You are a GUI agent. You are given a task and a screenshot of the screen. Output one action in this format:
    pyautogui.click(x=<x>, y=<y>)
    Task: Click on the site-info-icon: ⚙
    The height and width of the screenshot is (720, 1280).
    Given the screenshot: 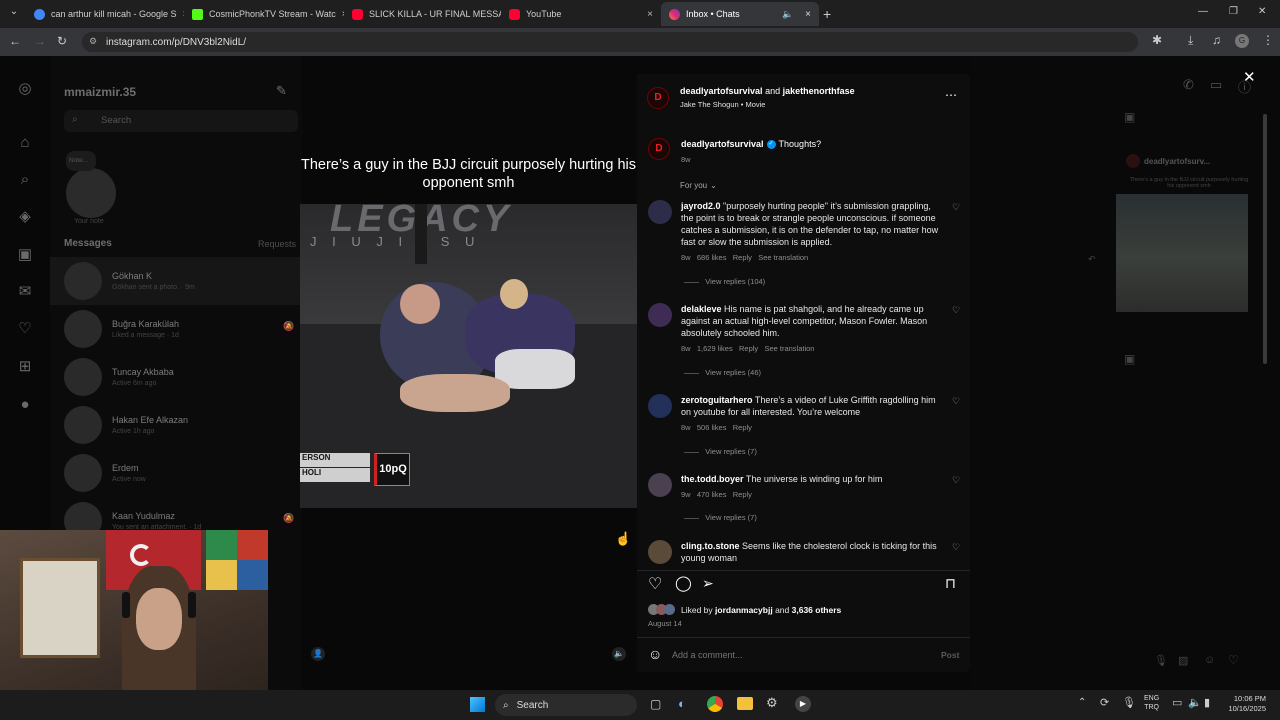 What is the action you would take?
    pyautogui.click(x=93, y=41)
    